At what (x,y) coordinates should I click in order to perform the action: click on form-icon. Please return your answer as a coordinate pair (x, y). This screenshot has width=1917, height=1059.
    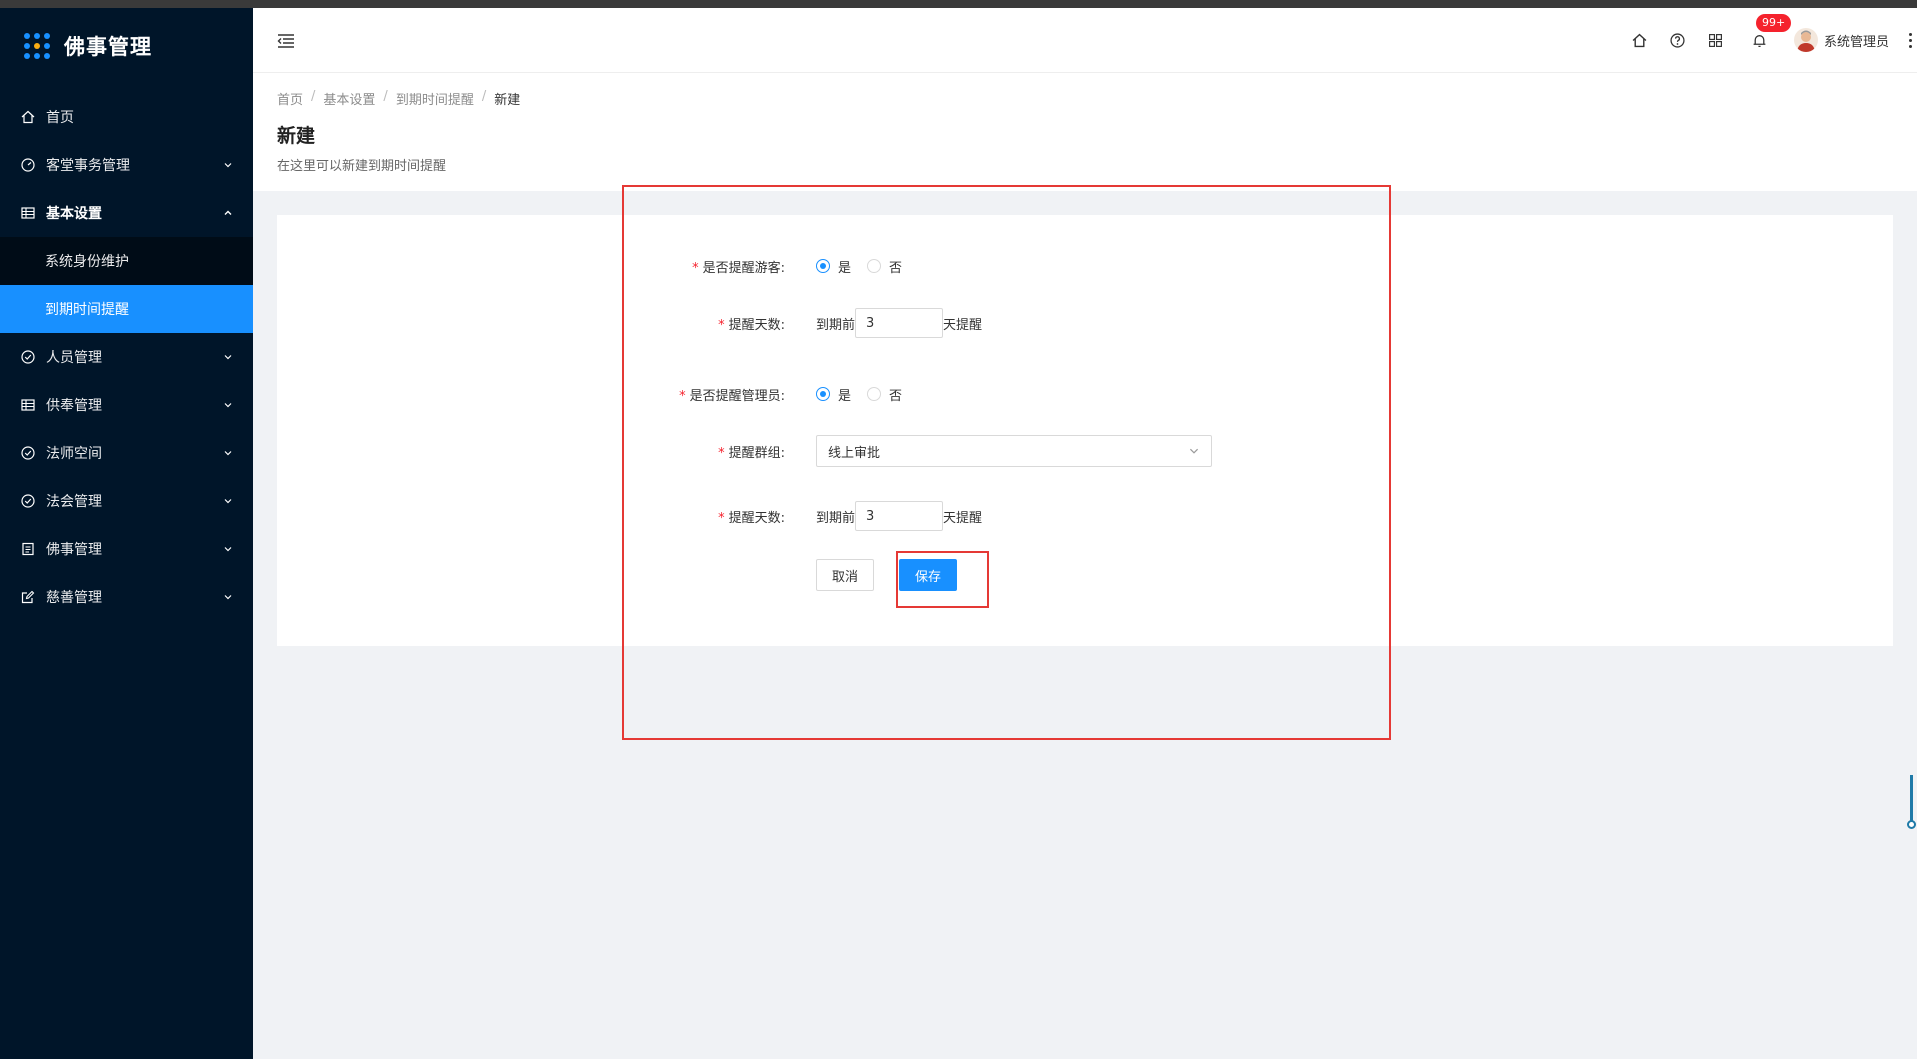
    Looking at the image, I should click on (28, 597).